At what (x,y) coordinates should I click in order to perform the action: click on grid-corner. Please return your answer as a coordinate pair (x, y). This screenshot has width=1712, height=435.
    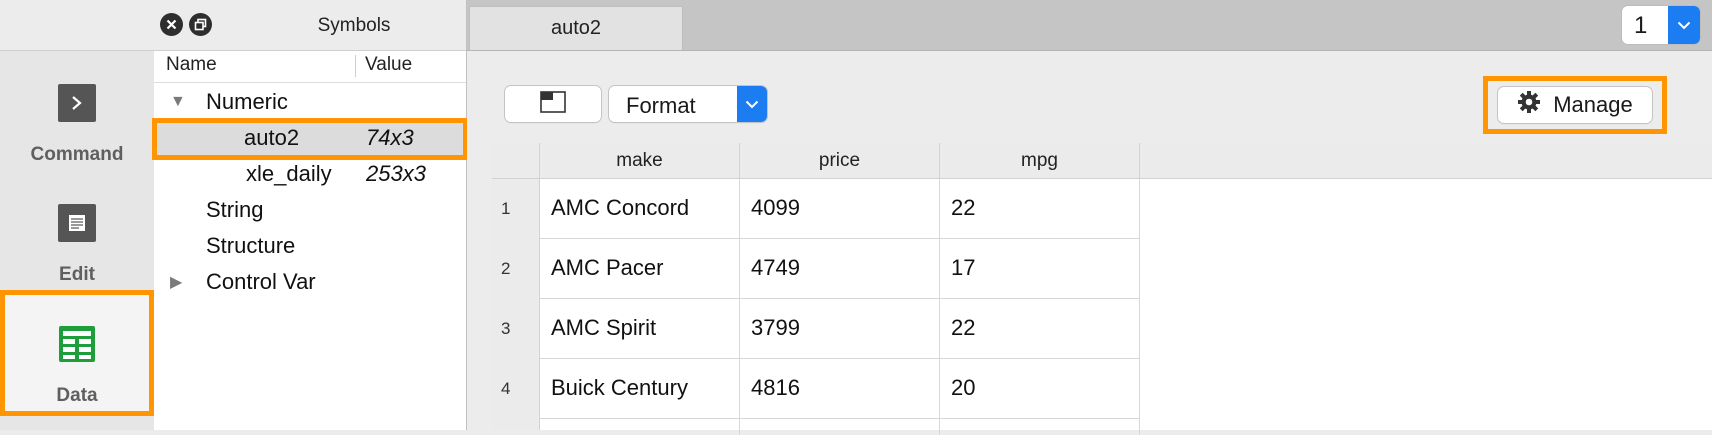
    Looking at the image, I should click on (516, 161).